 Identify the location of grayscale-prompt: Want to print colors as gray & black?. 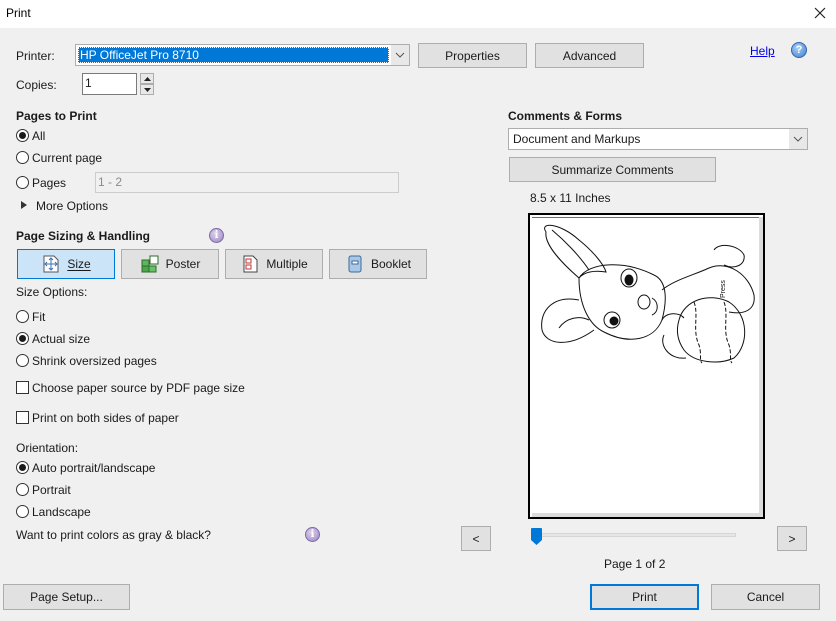
(113, 535).